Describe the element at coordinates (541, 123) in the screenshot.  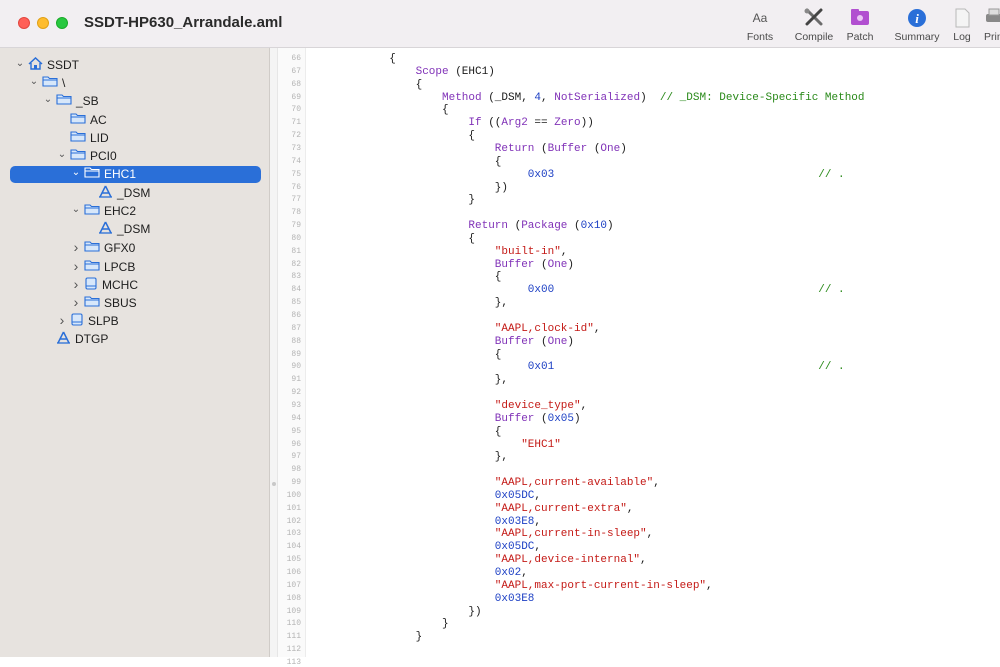
I see `code-text: ==` at that location.